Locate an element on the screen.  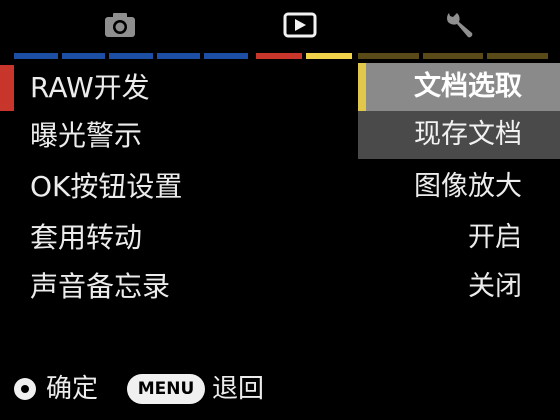
submenu-option-select-file: 文档选取 is located at coordinates (459, 87).